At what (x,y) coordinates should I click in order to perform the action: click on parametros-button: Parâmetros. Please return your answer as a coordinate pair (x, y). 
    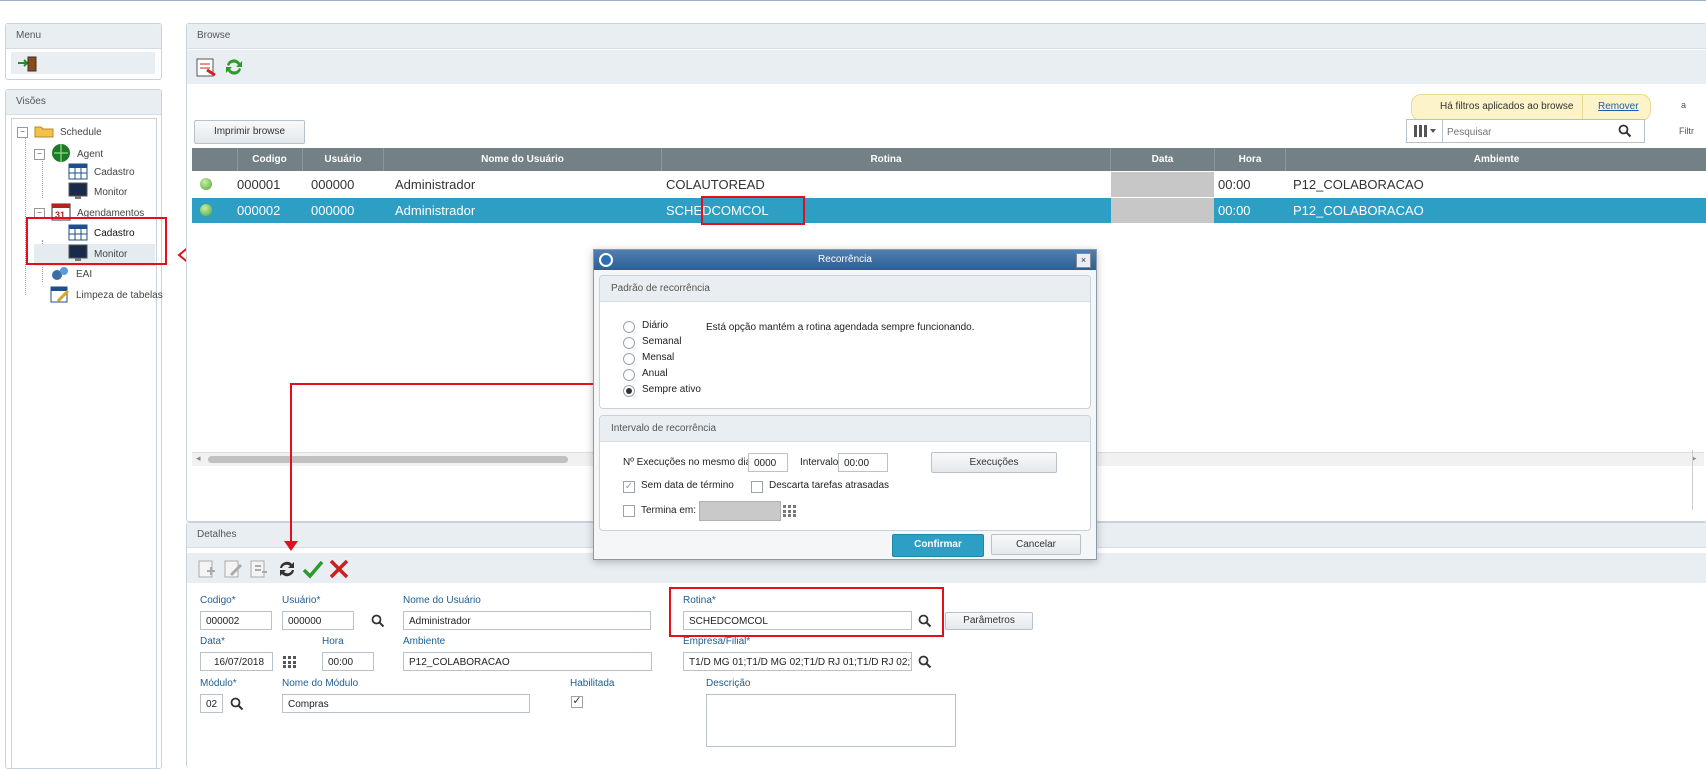
    Looking at the image, I should click on (989, 621).